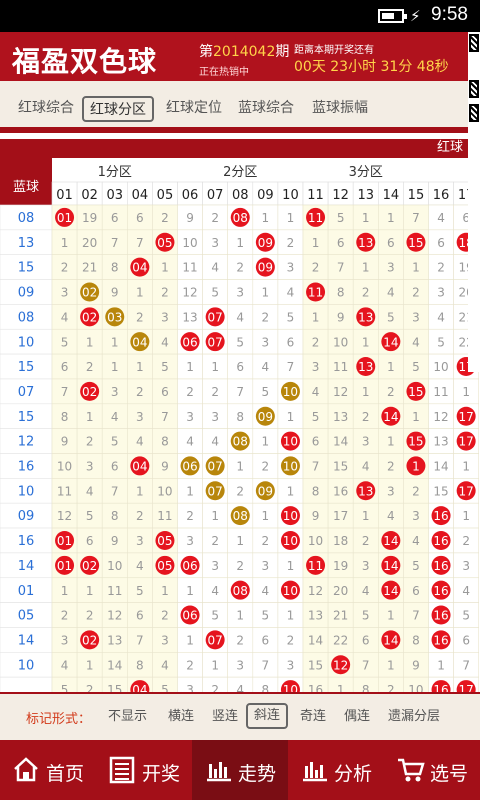  What do you see at coordinates (267, 716) in the screenshot?
I see `mark-option-4: 斜连` at bounding box center [267, 716].